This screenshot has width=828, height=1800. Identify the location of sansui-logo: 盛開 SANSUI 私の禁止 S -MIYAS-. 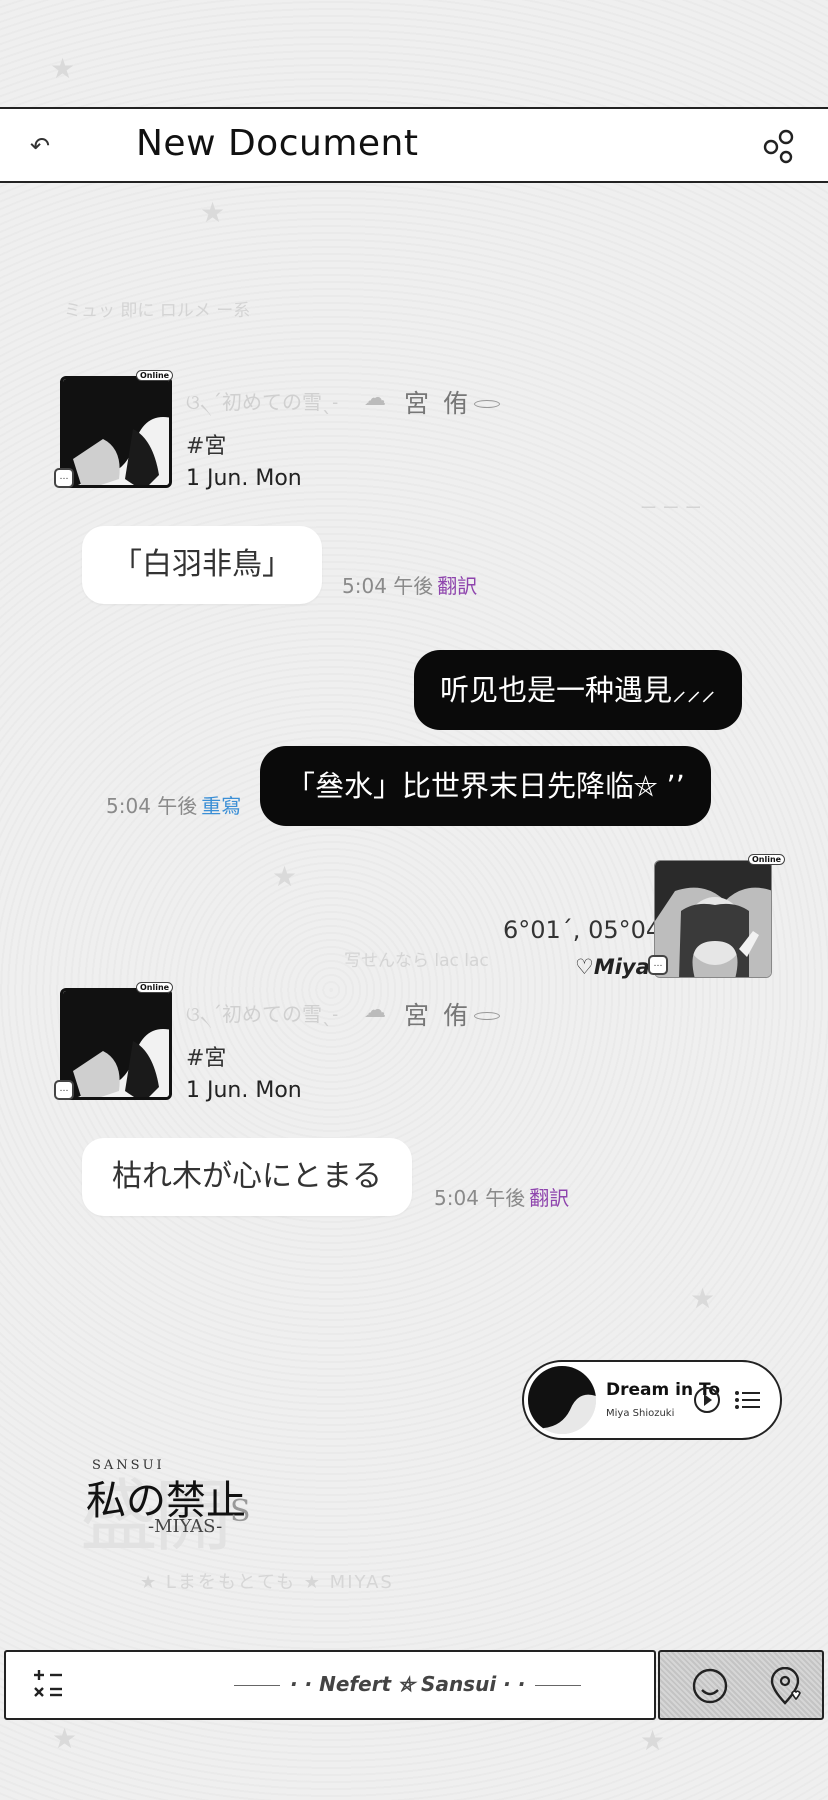
(190, 1506).